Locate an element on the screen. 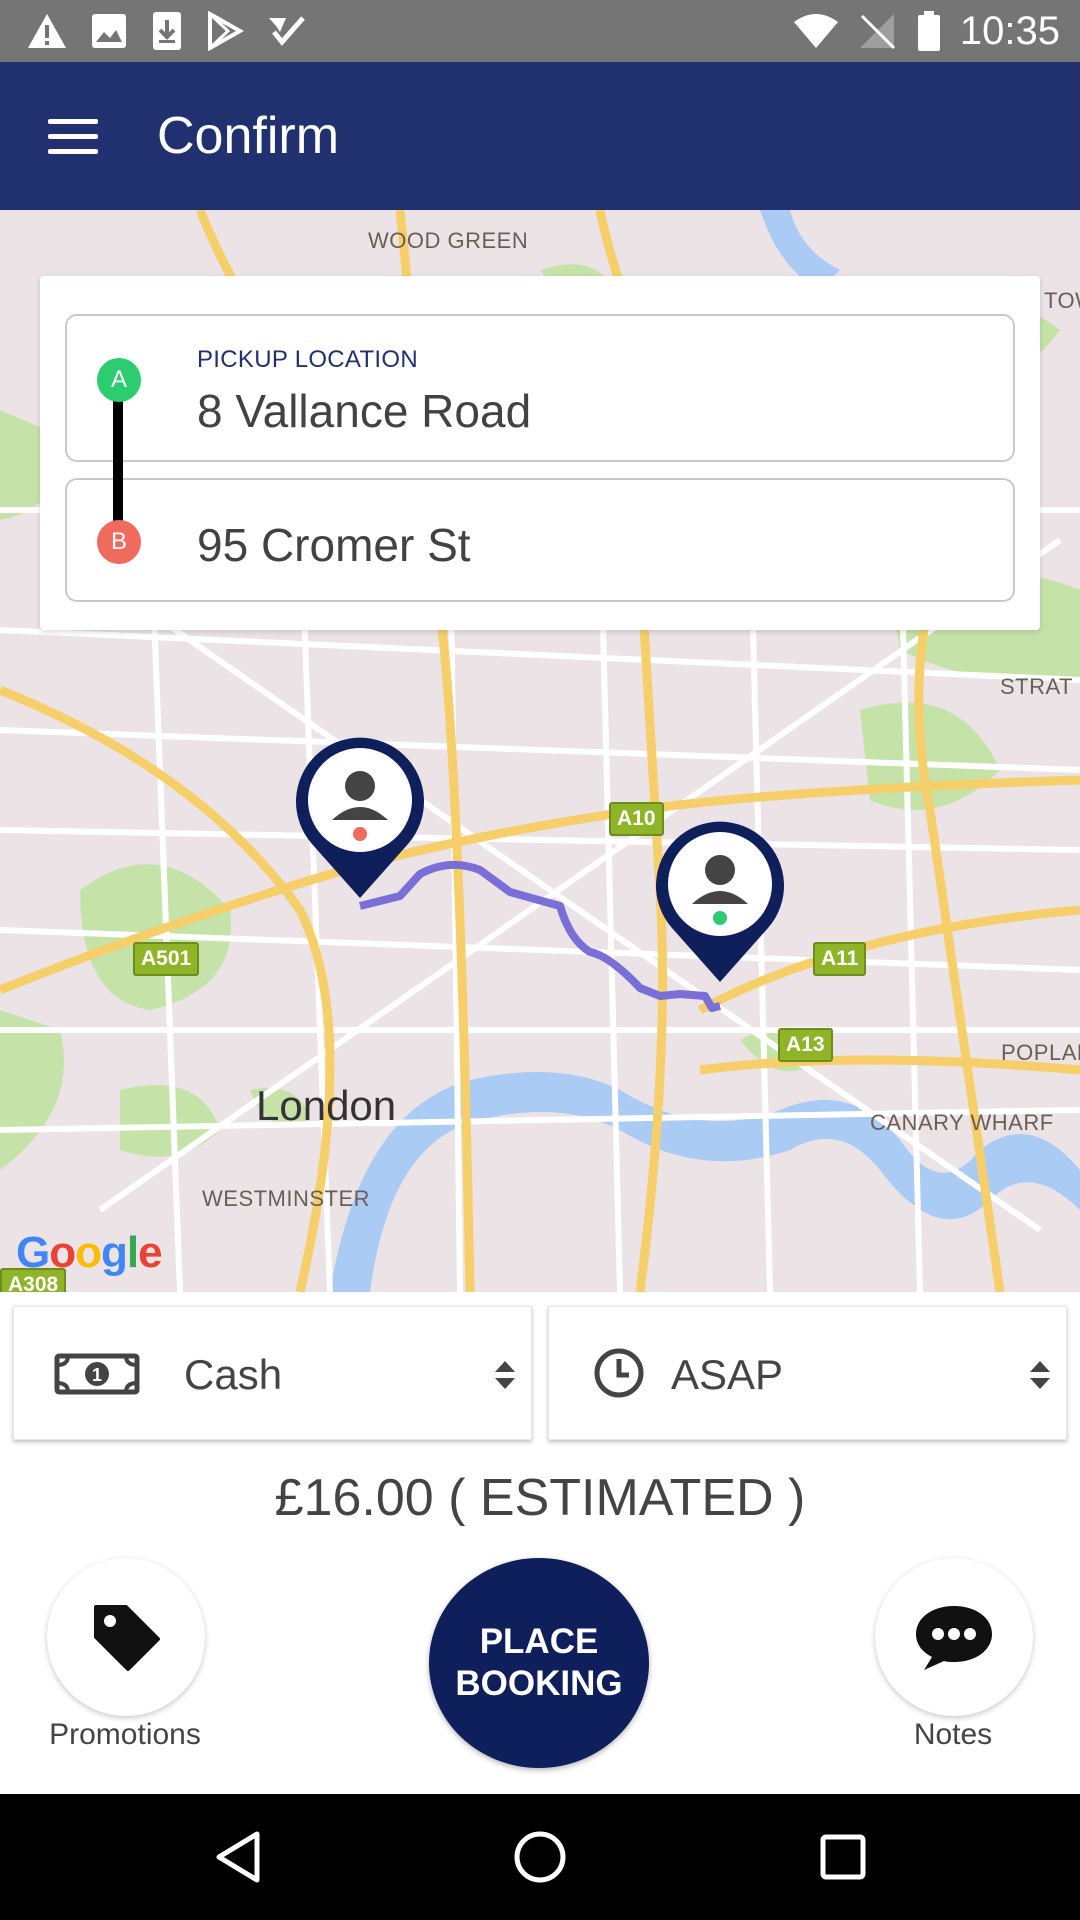 This screenshot has height=1920, width=1080. back-icon is located at coordinates (238, 1857).